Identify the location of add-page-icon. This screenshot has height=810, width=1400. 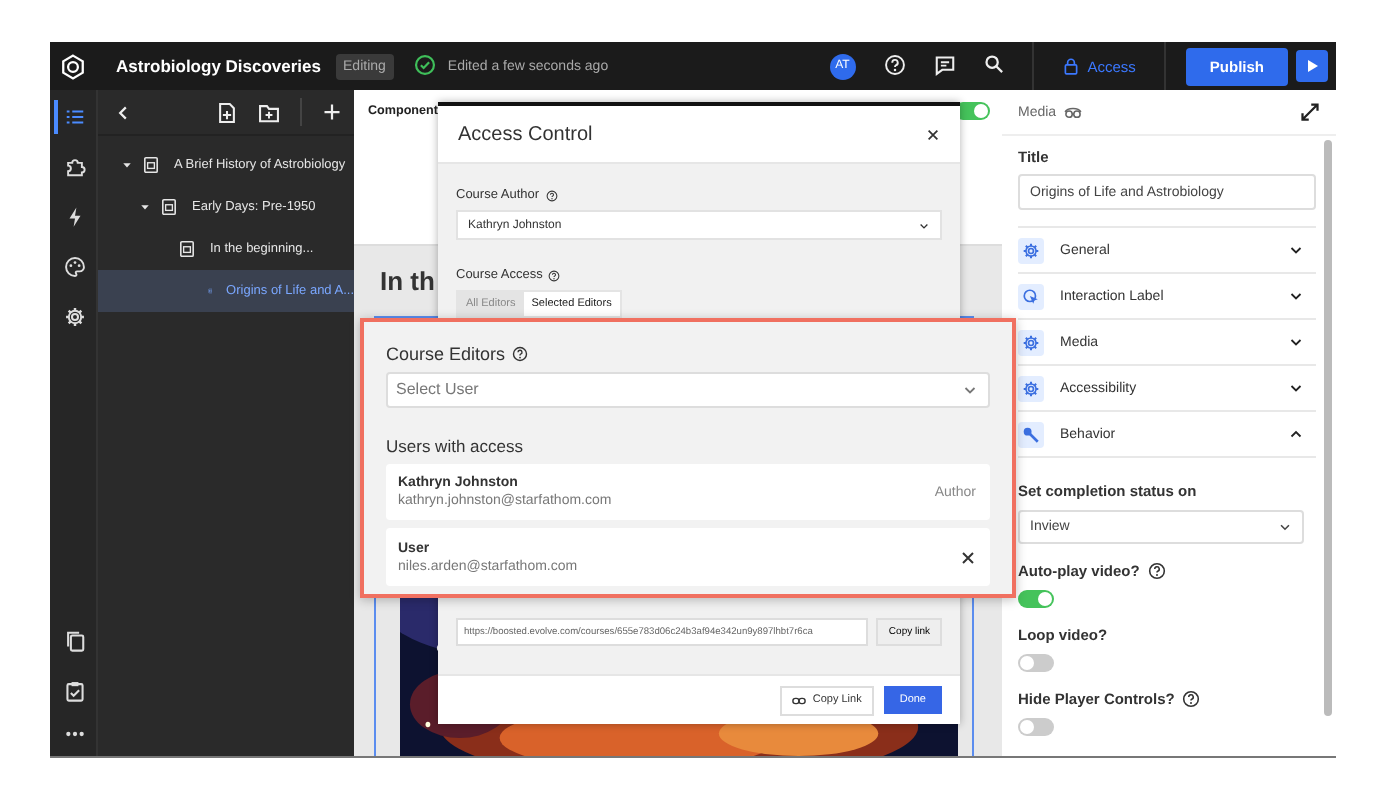
(227, 112).